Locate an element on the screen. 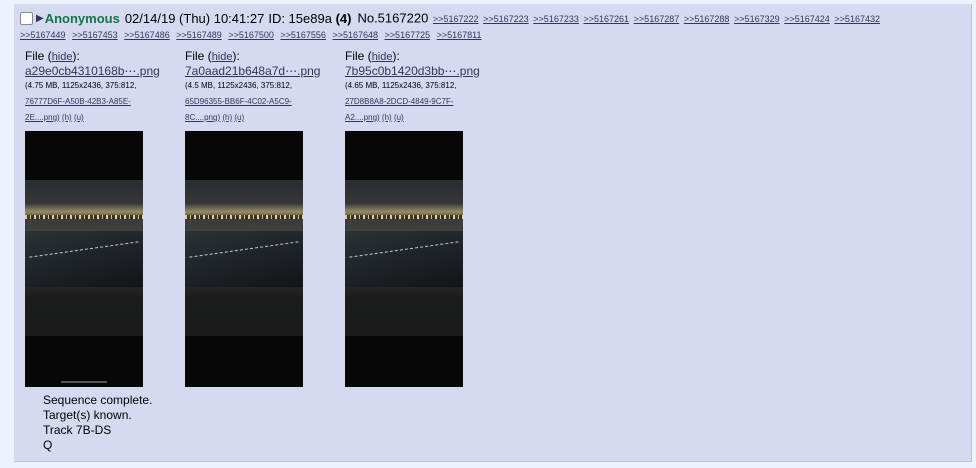 The image size is (976, 468). file-name-link: a29e0cb4310168b⋯.png is located at coordinates (105, 71).